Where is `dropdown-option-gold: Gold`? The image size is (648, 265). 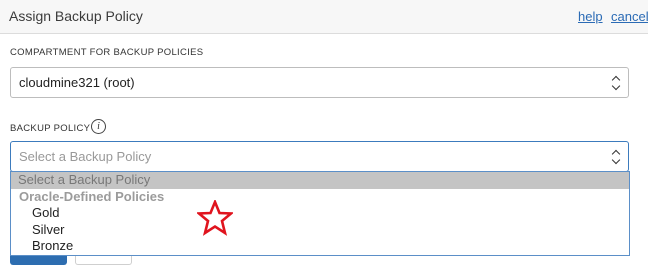
dropdown-option-gold: Gold is located at coordinates (320, 213).